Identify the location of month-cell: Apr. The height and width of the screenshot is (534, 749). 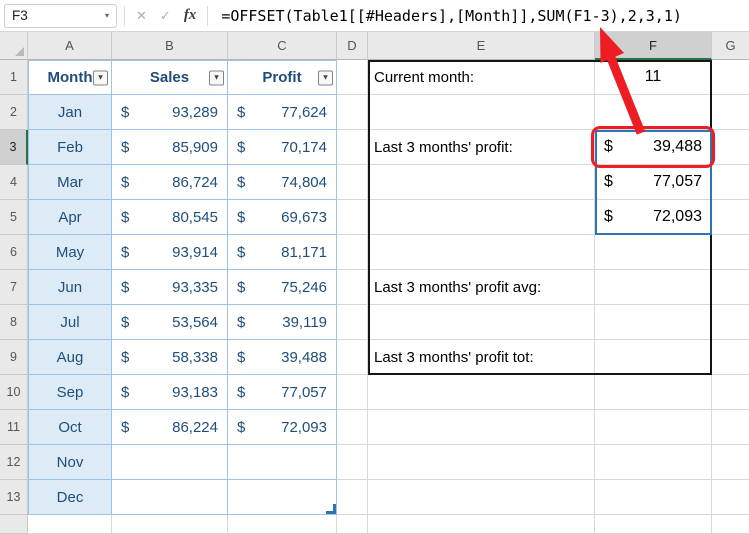
(70, 217).